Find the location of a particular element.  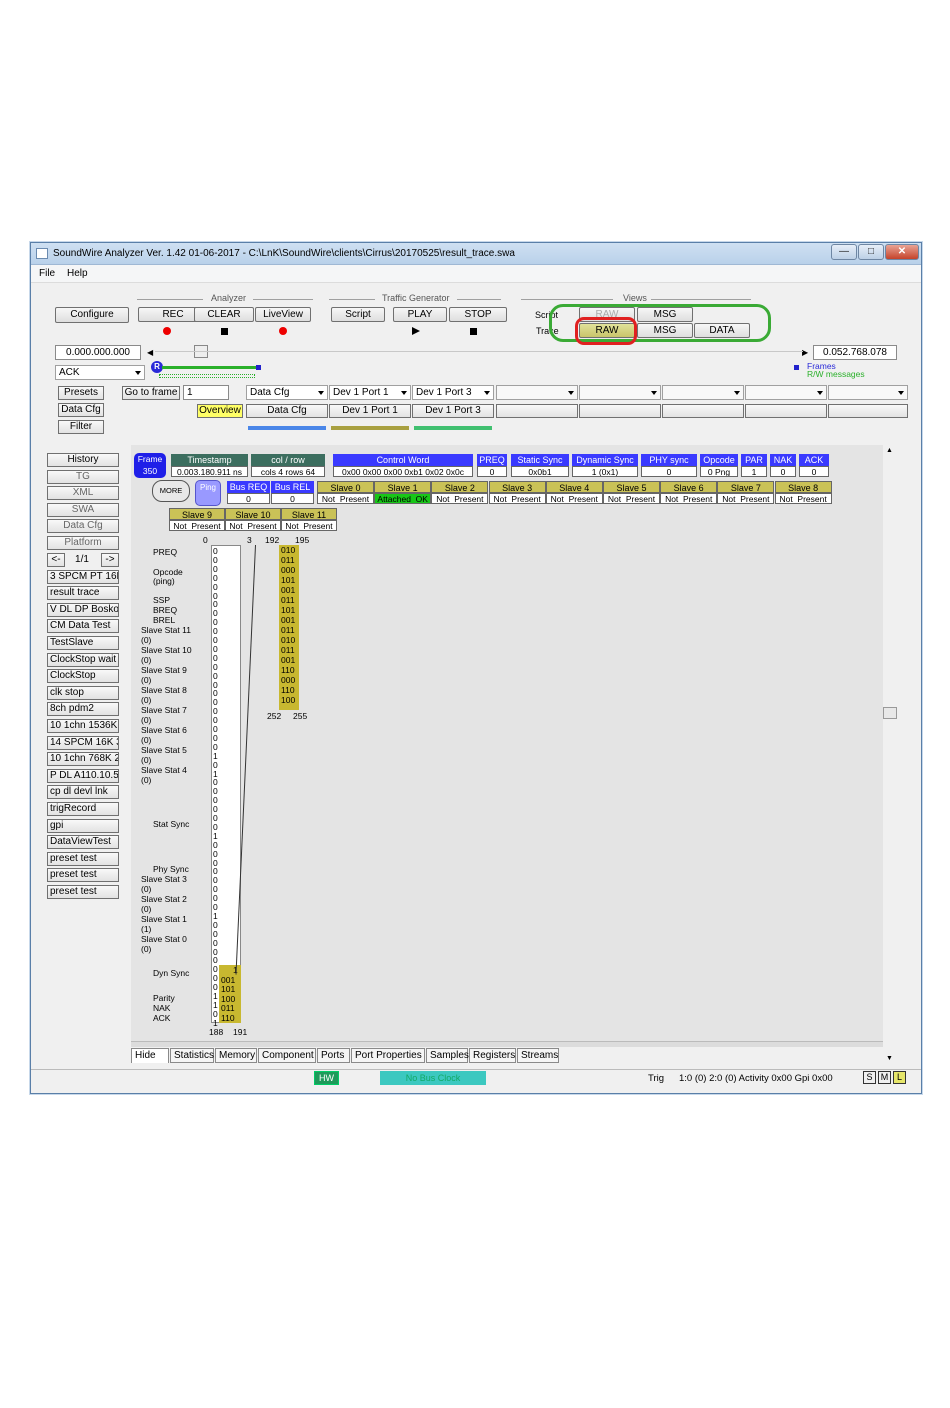

data-cfg-filter-button: Data Cfg is located at coordinates (81, 410).